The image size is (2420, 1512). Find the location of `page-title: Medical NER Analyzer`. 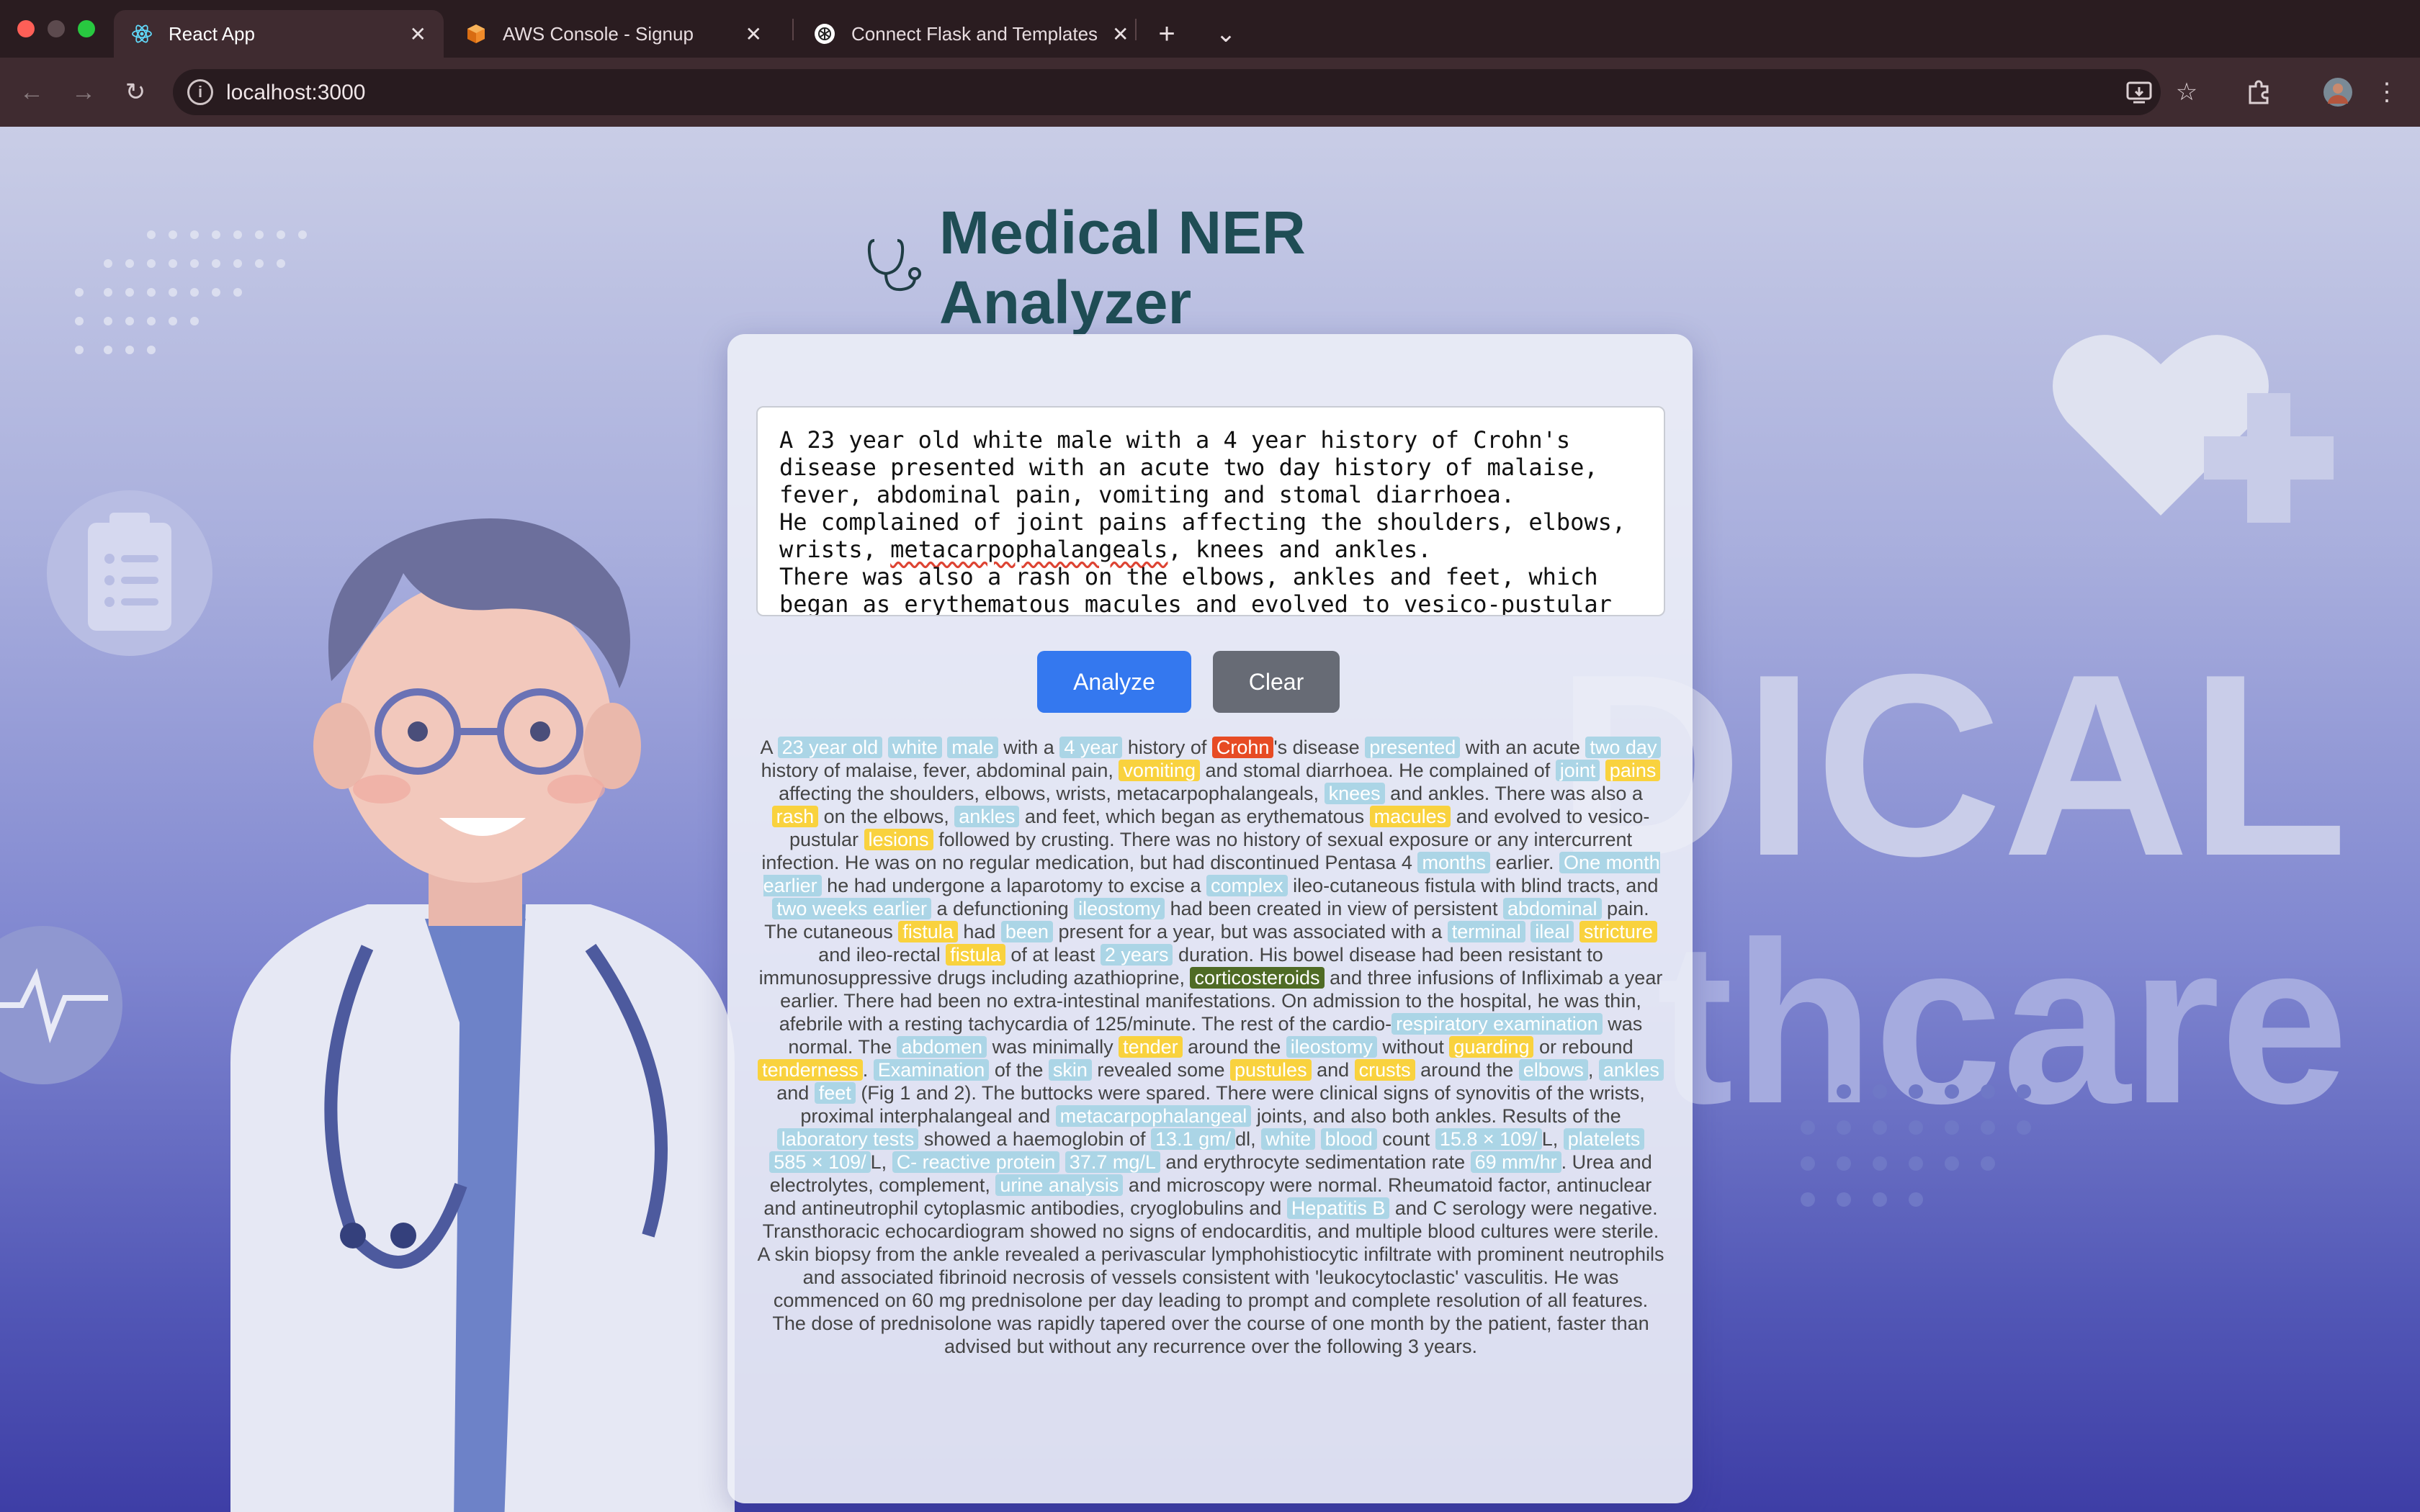

page-title: Medical NER Analyzer is located at coordinates (1210, 267).